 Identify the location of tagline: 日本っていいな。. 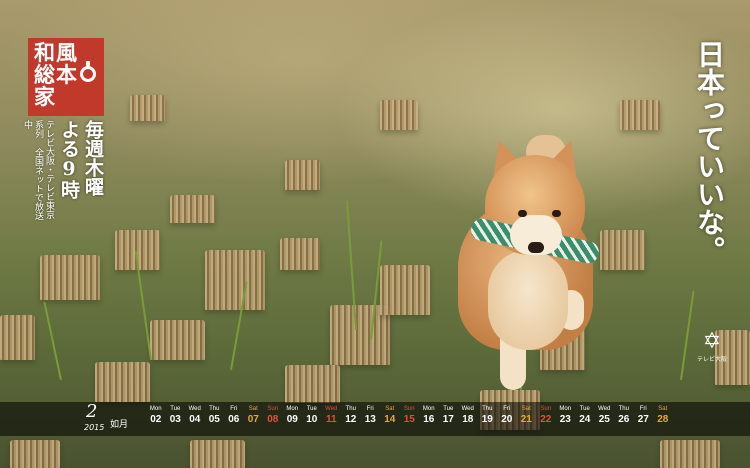
(709, 152).